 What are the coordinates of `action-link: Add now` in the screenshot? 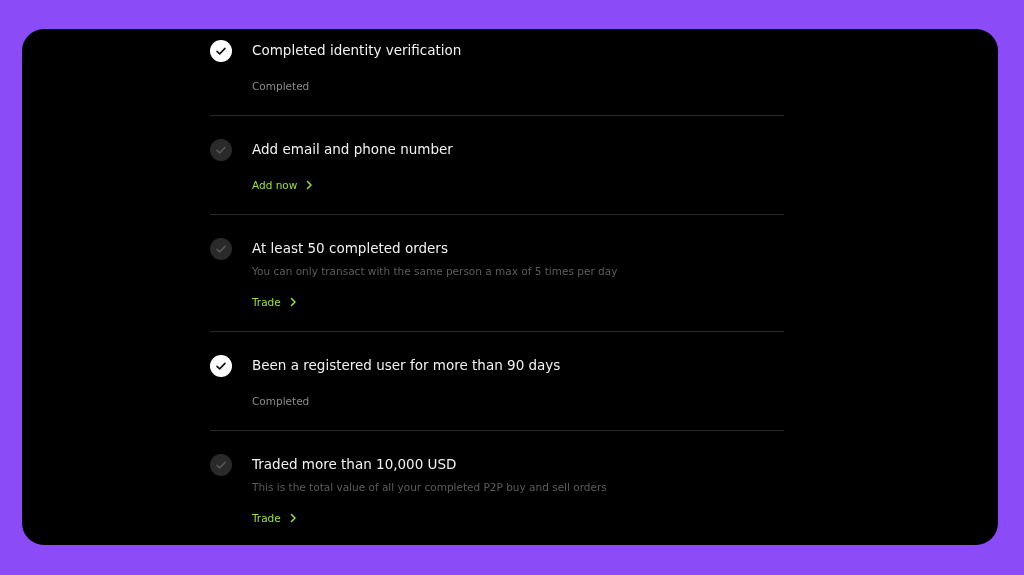 It's located at (283, 185).